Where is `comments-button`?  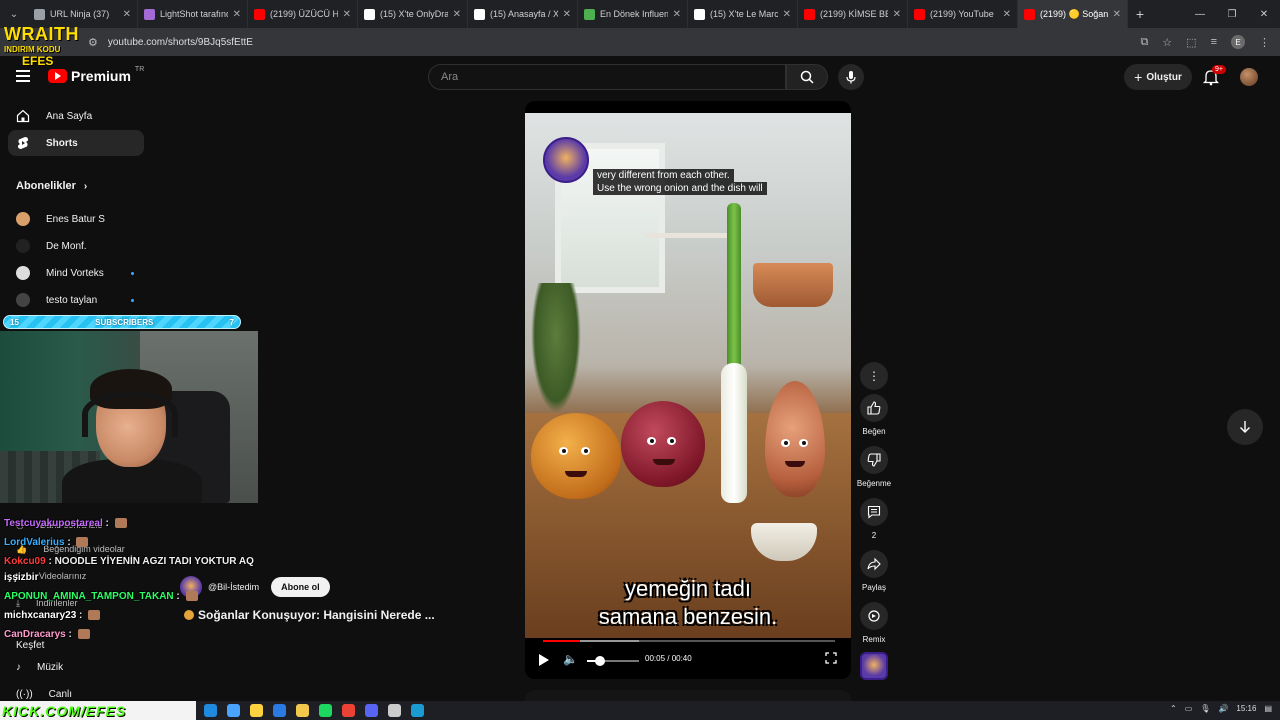
comments-button is located at coordinates (874, 512).